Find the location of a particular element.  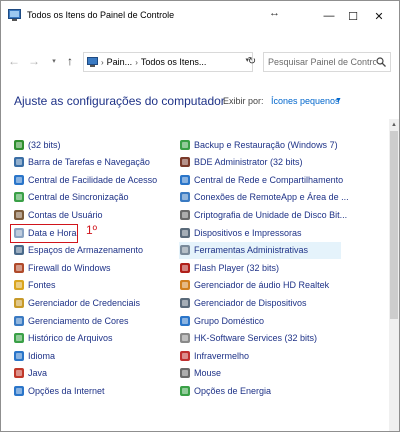

hk-software-icon is located at coordinates (185, 338).